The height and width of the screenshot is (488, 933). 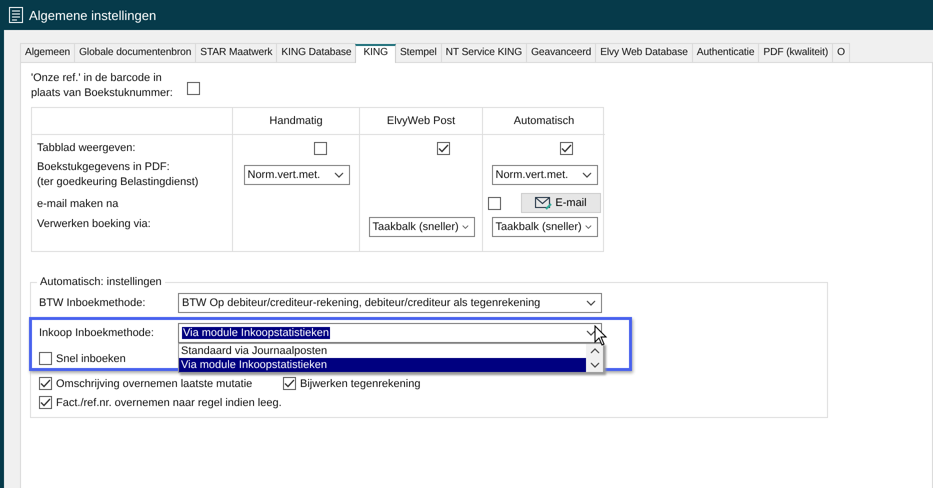 What do you see at coordinates (421, 121) in the screenshot?
I see `column-header: ElvyWeb Post` at bounding box center [421, 121].